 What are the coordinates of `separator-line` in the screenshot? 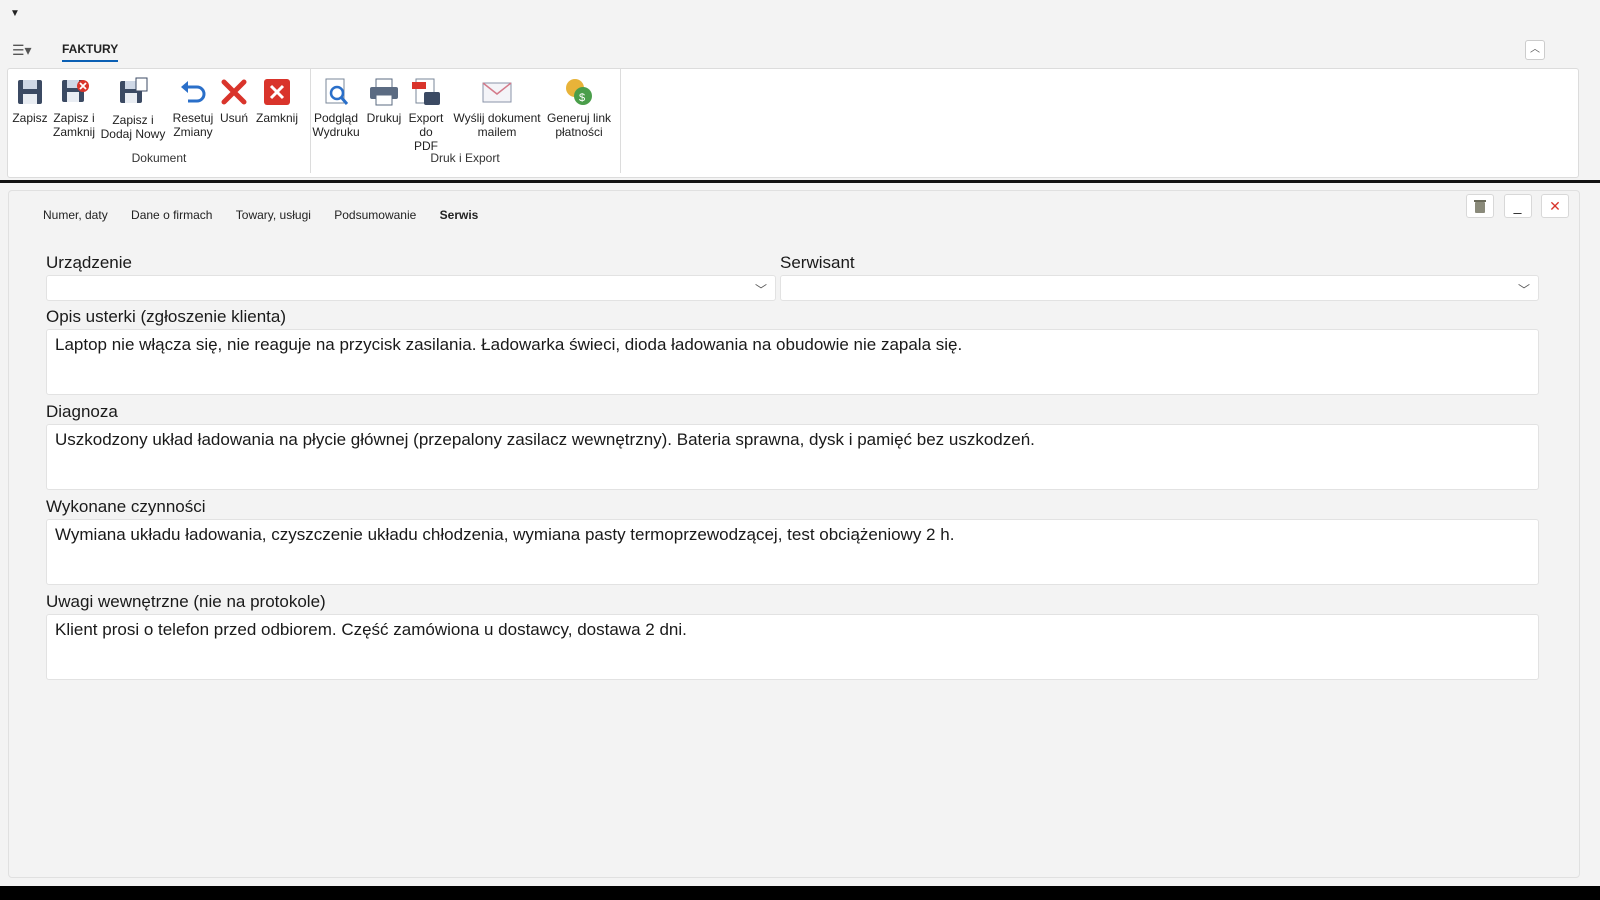 It's located at (800, 181).